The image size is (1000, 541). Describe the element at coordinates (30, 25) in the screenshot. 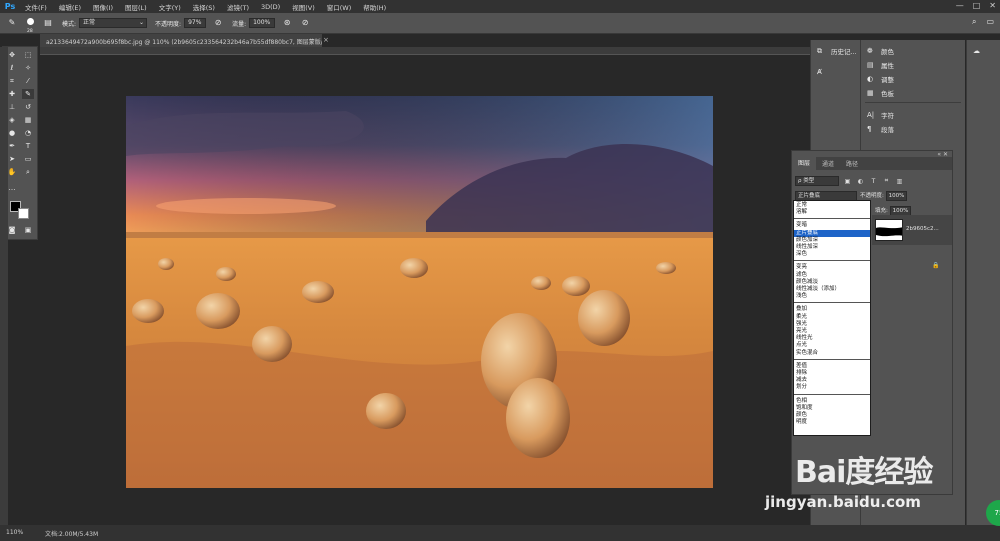

I see `brush-preset-picker: 28` at that location.